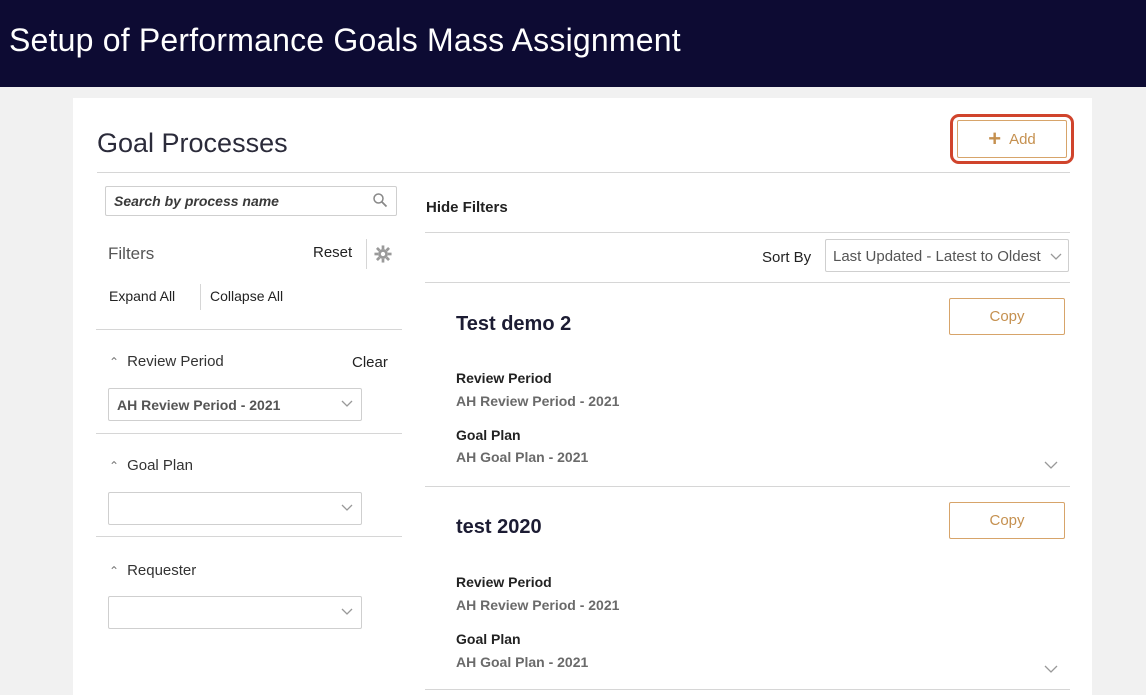 This screenshot has width=1146, height=695. Describe the element at coordinates (235, 508) in the screenshot. I see `goal-plan-select` at that location.